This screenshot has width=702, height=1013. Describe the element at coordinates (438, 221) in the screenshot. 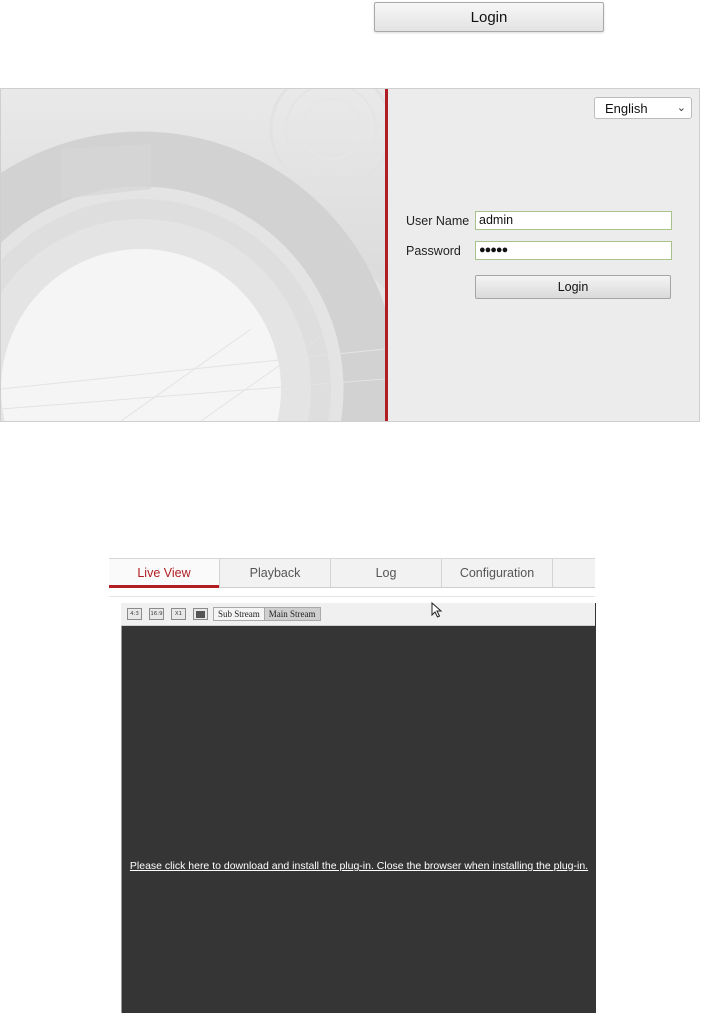

I see `username-label: User Name` at that location.